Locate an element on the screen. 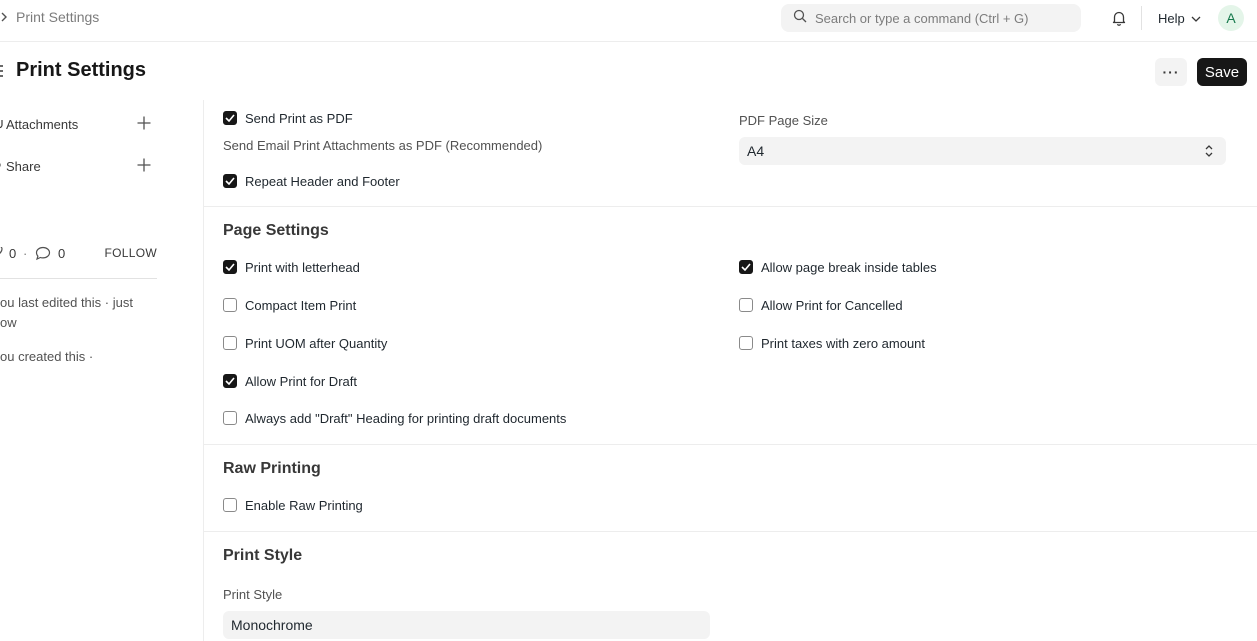  print-uom-after-quantity-checkbox: Print UOM after Quantity is located at coordinates (305, 343).